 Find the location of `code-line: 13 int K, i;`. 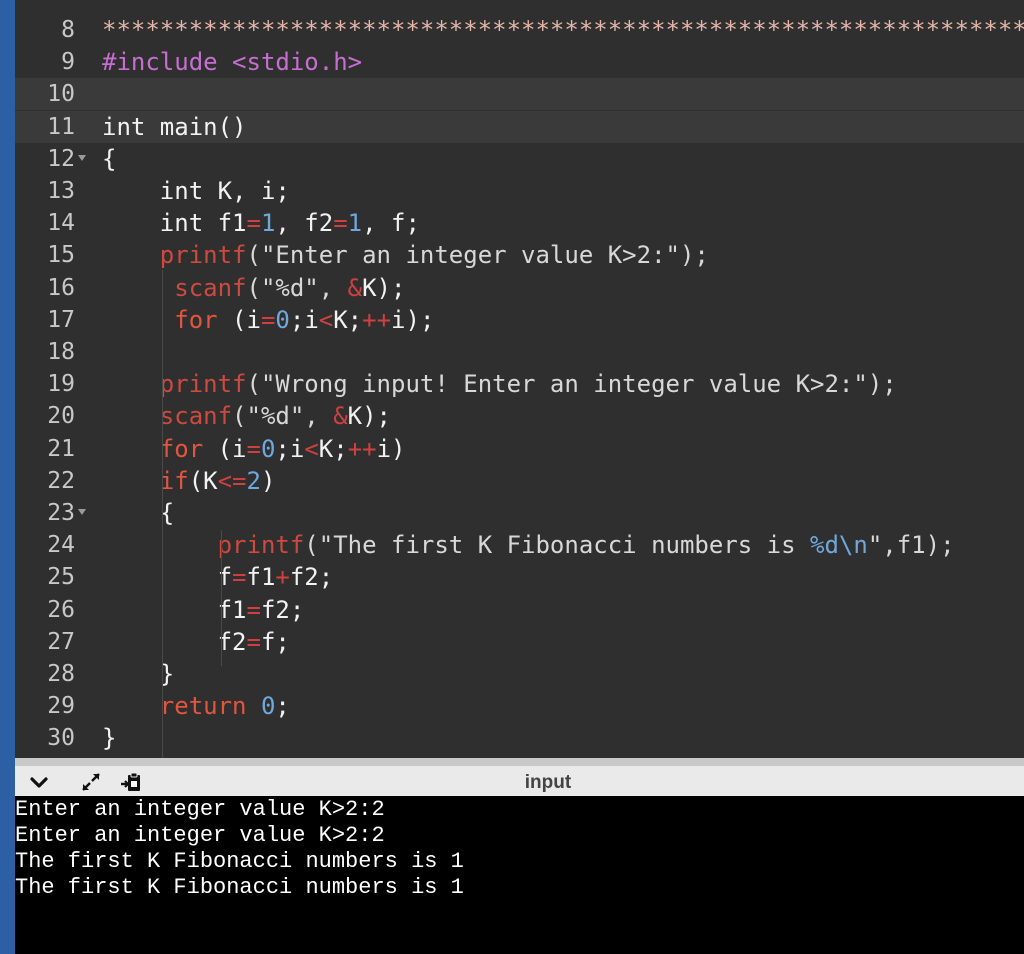

code-line: 13 int K, i; is located at coordinates (519, 191).